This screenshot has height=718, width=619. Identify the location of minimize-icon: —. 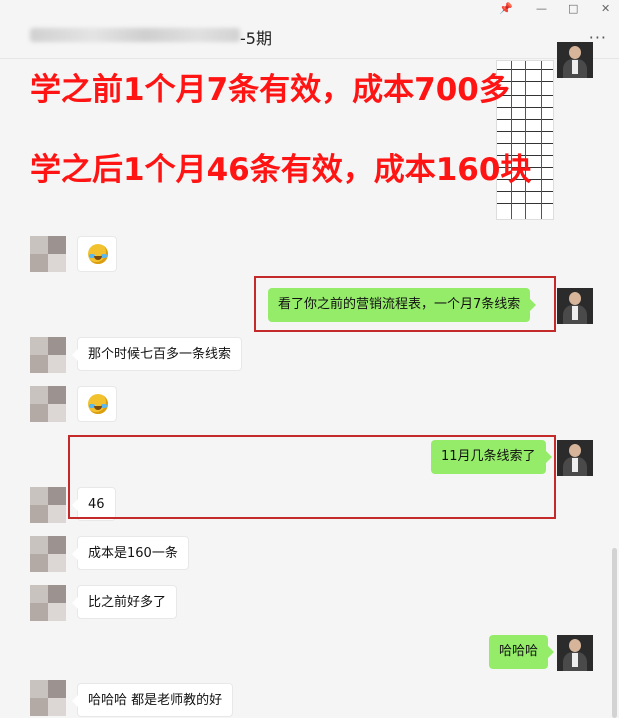
(541, 8).